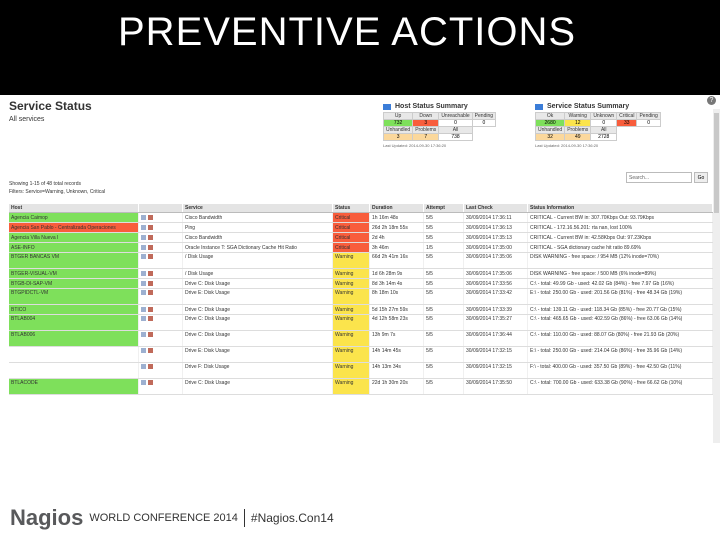  I want to click on host-cell: BTGER-VISUAL-VM, so click(74, 273).